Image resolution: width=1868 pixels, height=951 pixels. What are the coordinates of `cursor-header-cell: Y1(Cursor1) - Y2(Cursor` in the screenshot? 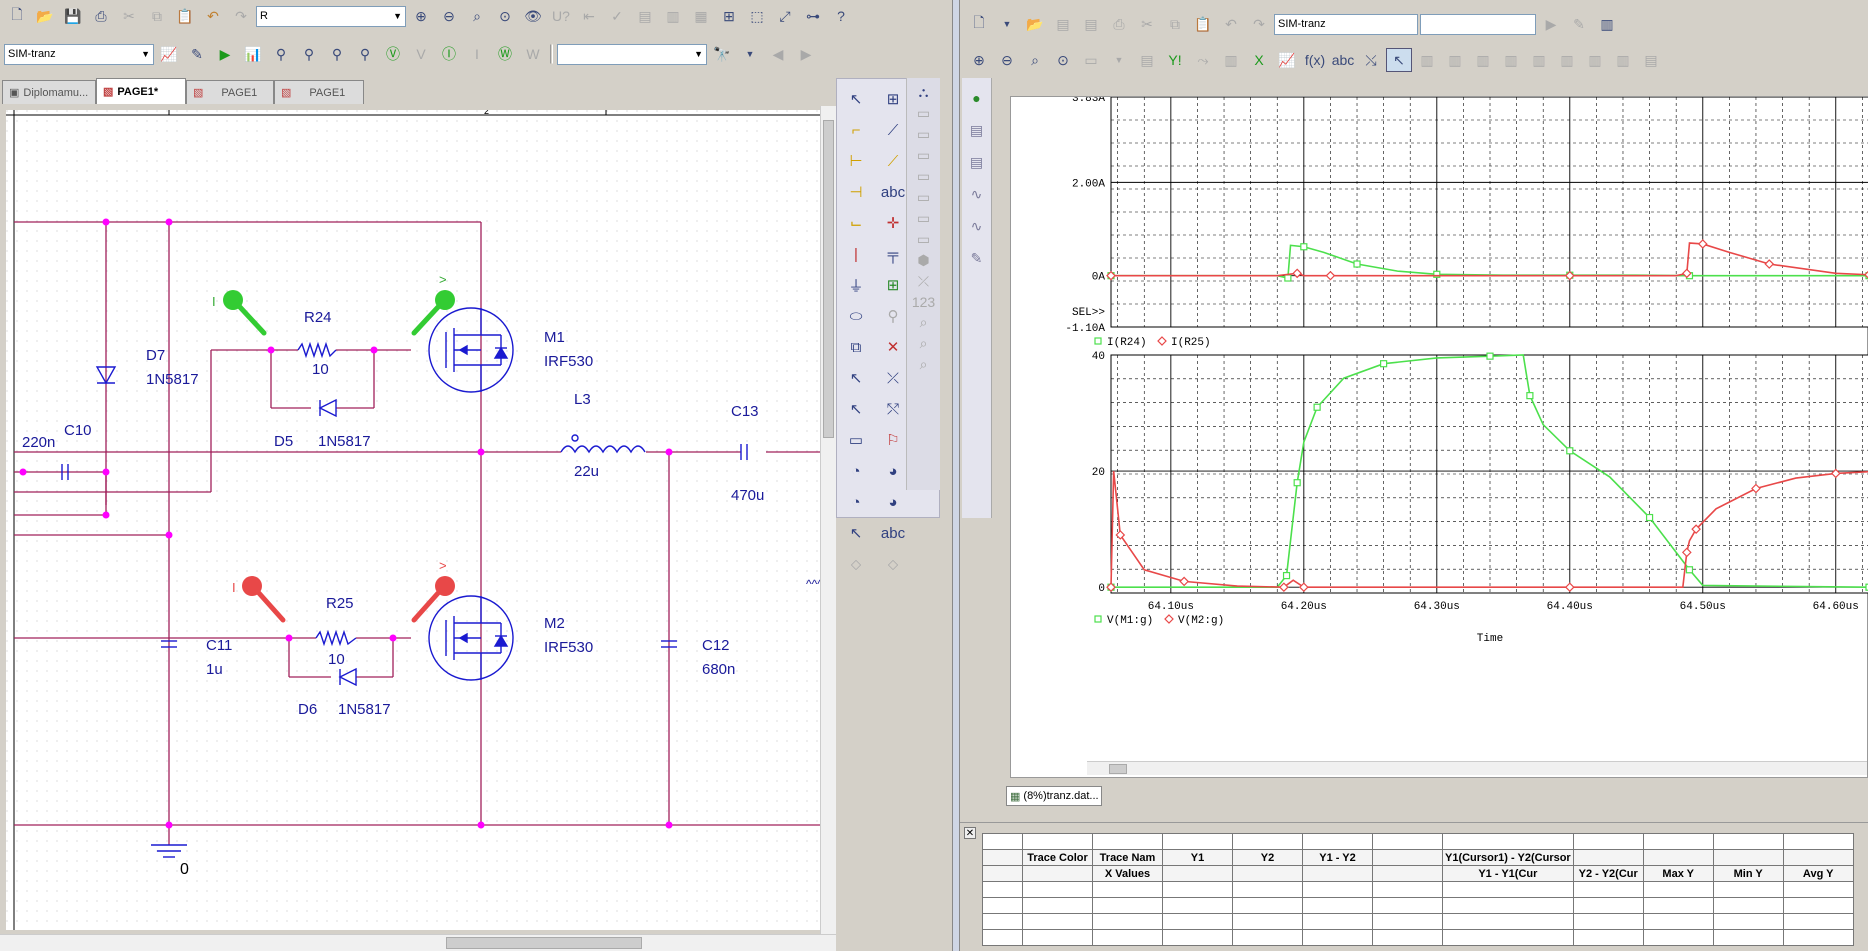 It's located at (1508, 857).